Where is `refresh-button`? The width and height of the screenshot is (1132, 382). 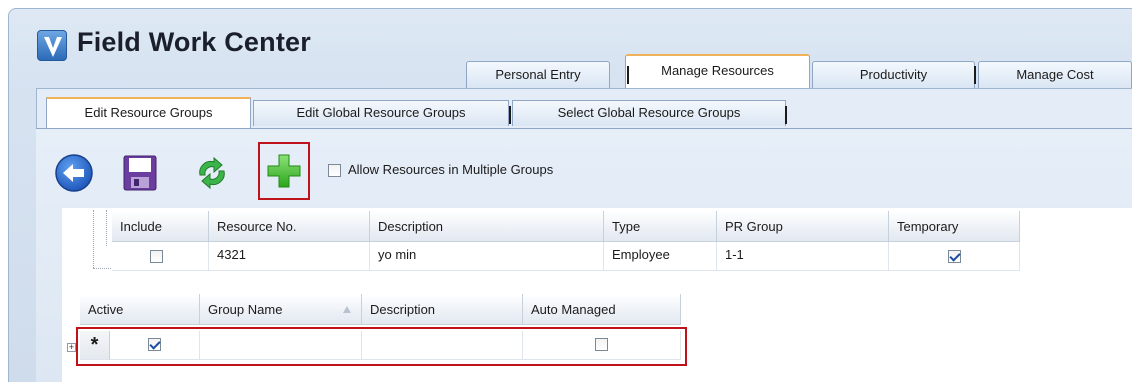 refresh-button is located at coordinates (212, 174).